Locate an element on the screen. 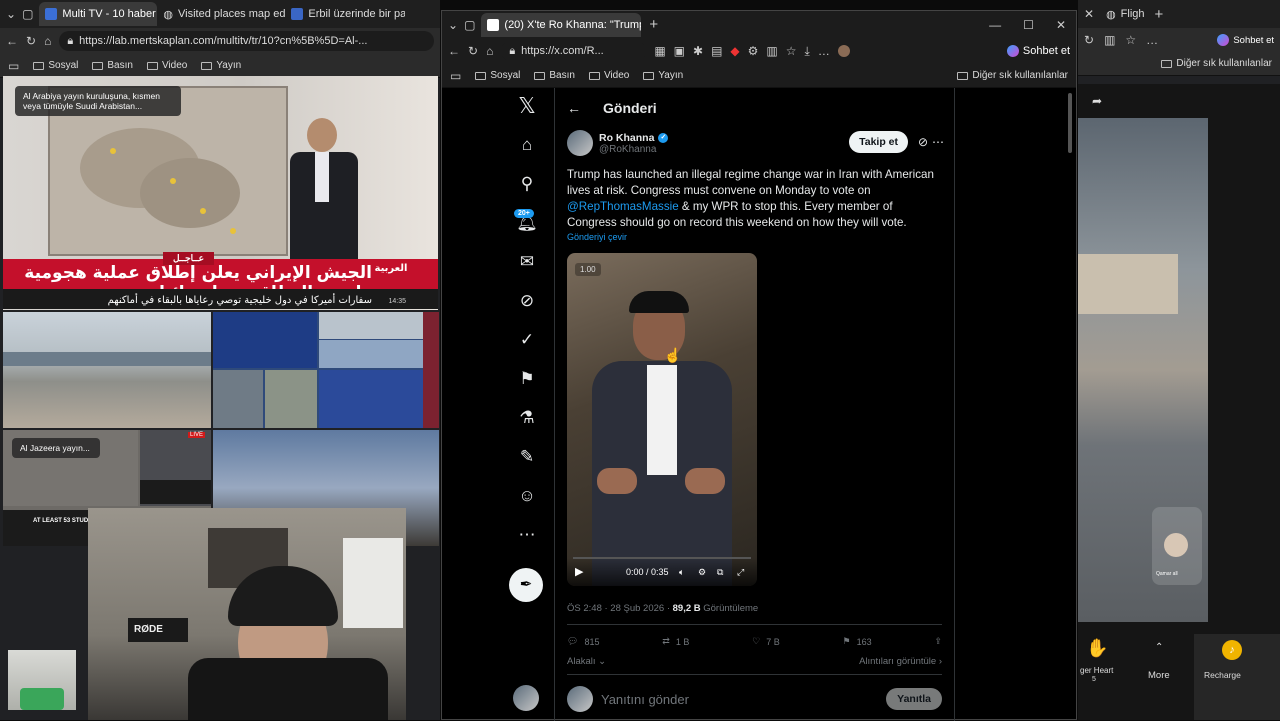 The width and height of the screenshot is (1280, 721). video-player: 1.00 ▶ 0:00 / 0:35 🔈︎ ⚙ ⧉ ⤢ is located at coordinates (662, 419).